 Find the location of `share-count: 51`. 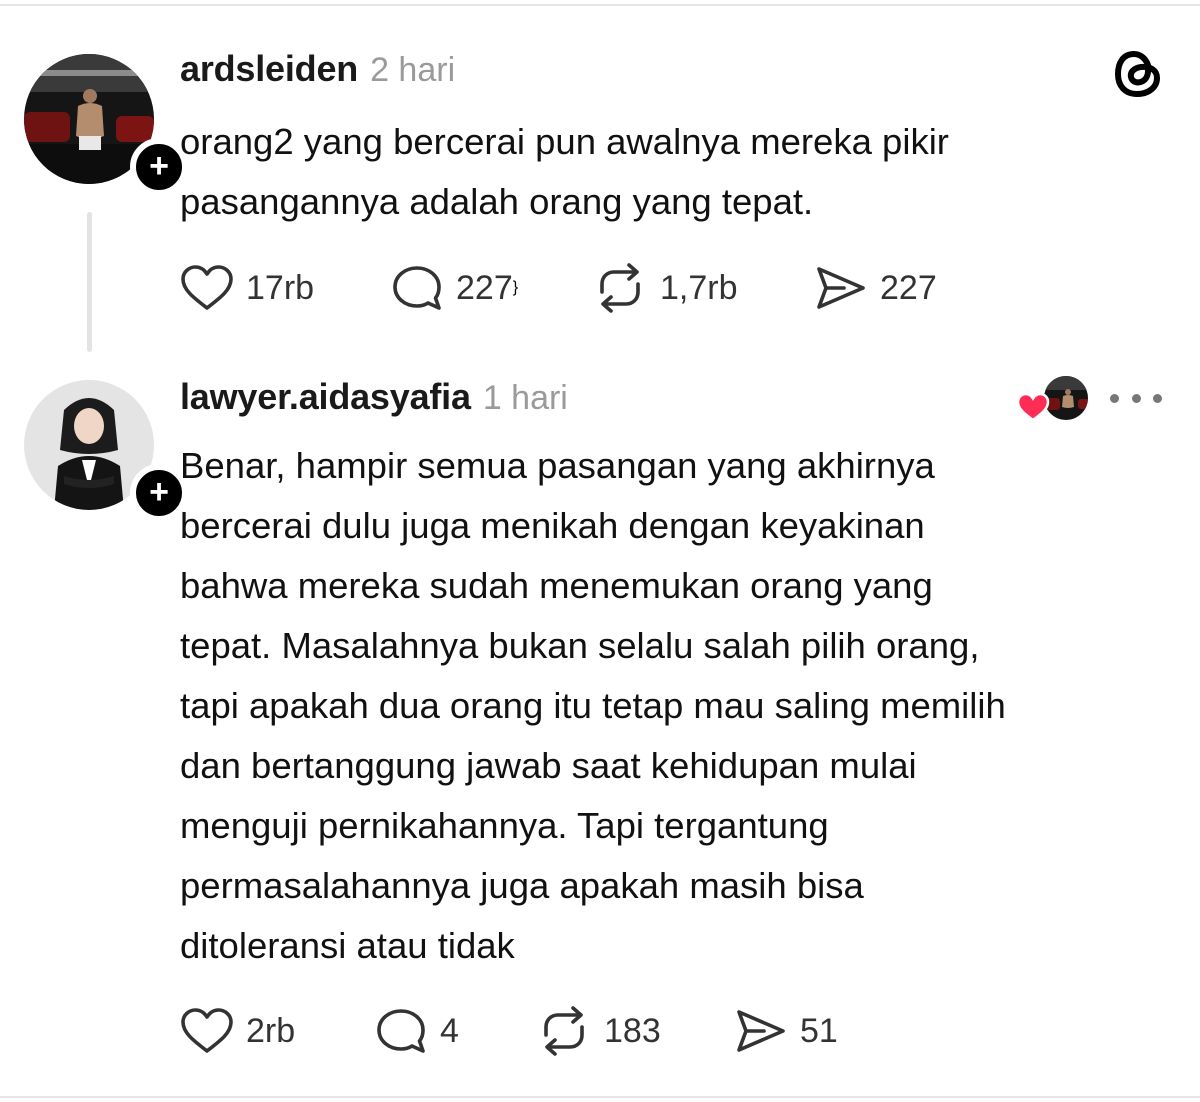

share-count: 51 is located at coordinates (819, 1030).